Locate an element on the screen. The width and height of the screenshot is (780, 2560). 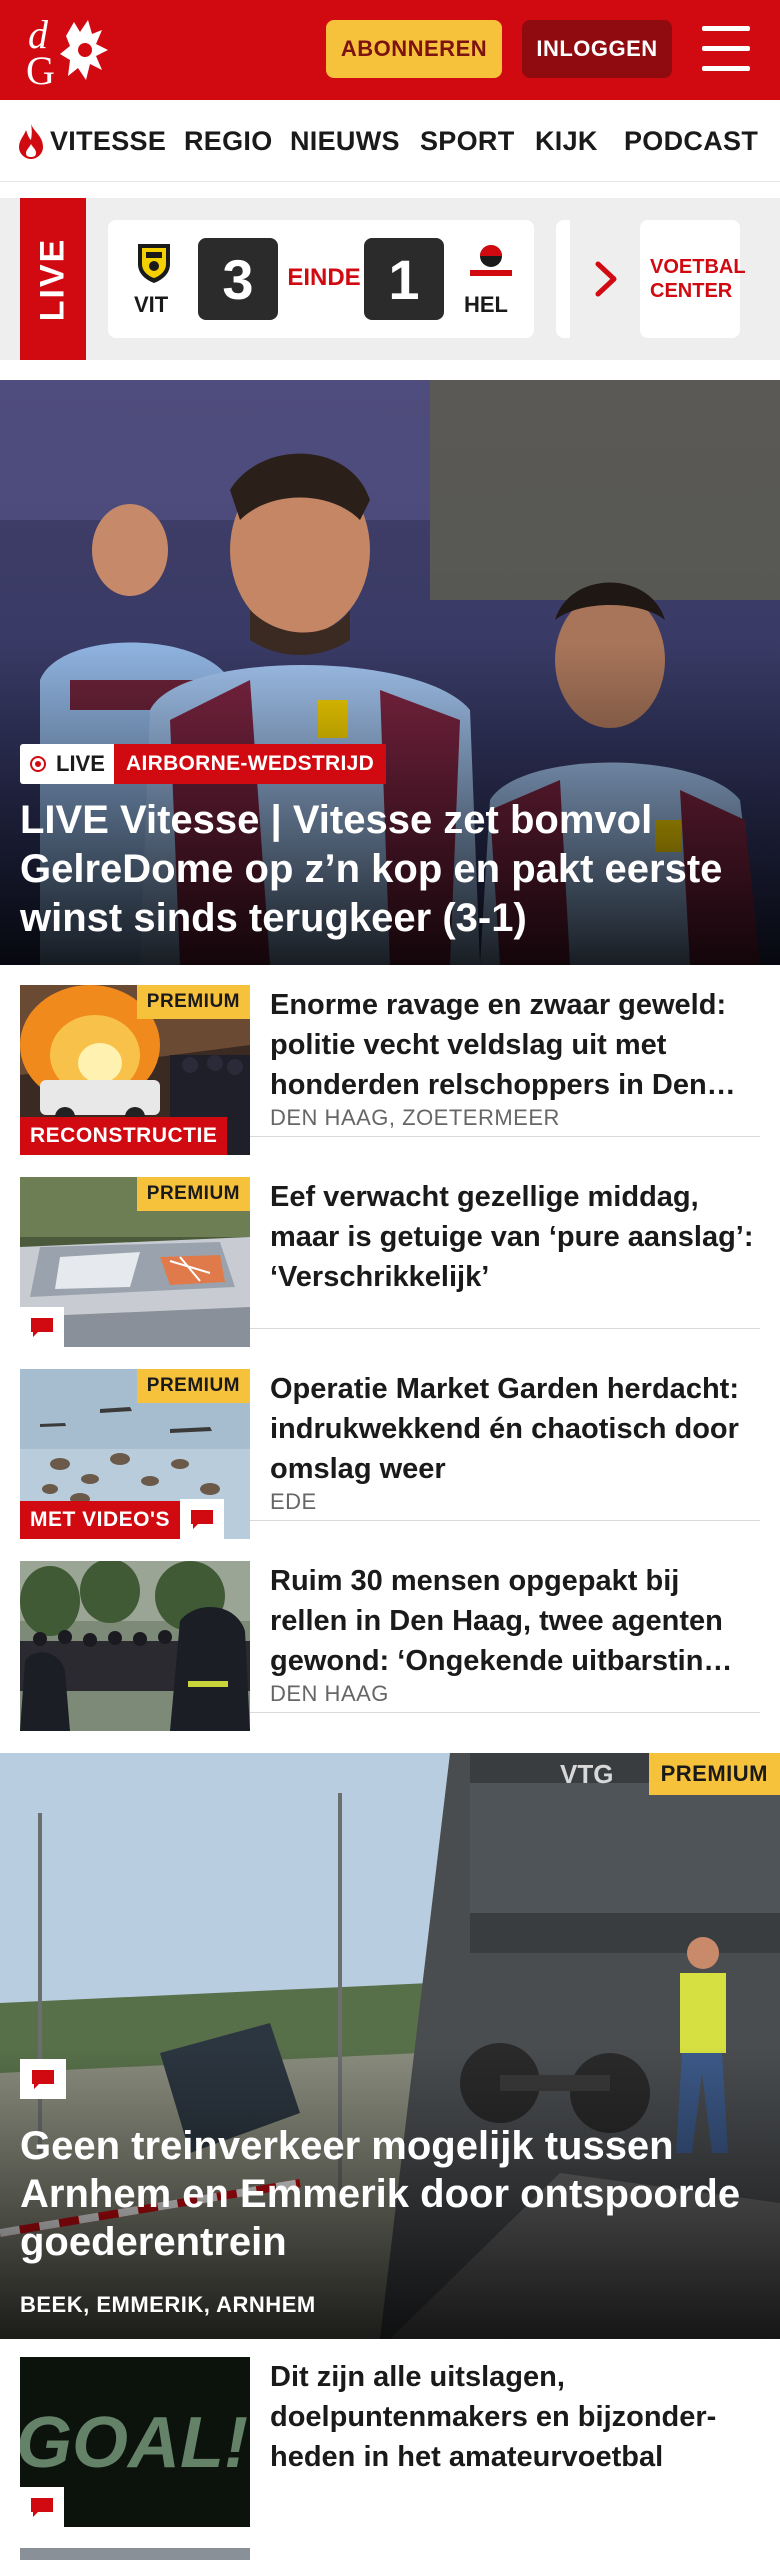
chevron-right-icon is located at coordinates (606, 279).